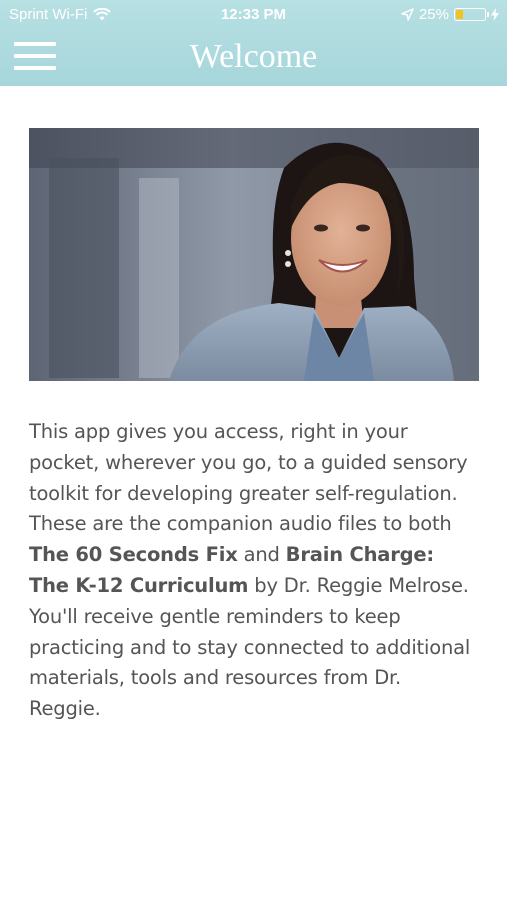 This screenshot has width=507, height=900. Describe the element at coordinates (495, 14) in the screenshot. I see `charging-bolt-icon` at that location.